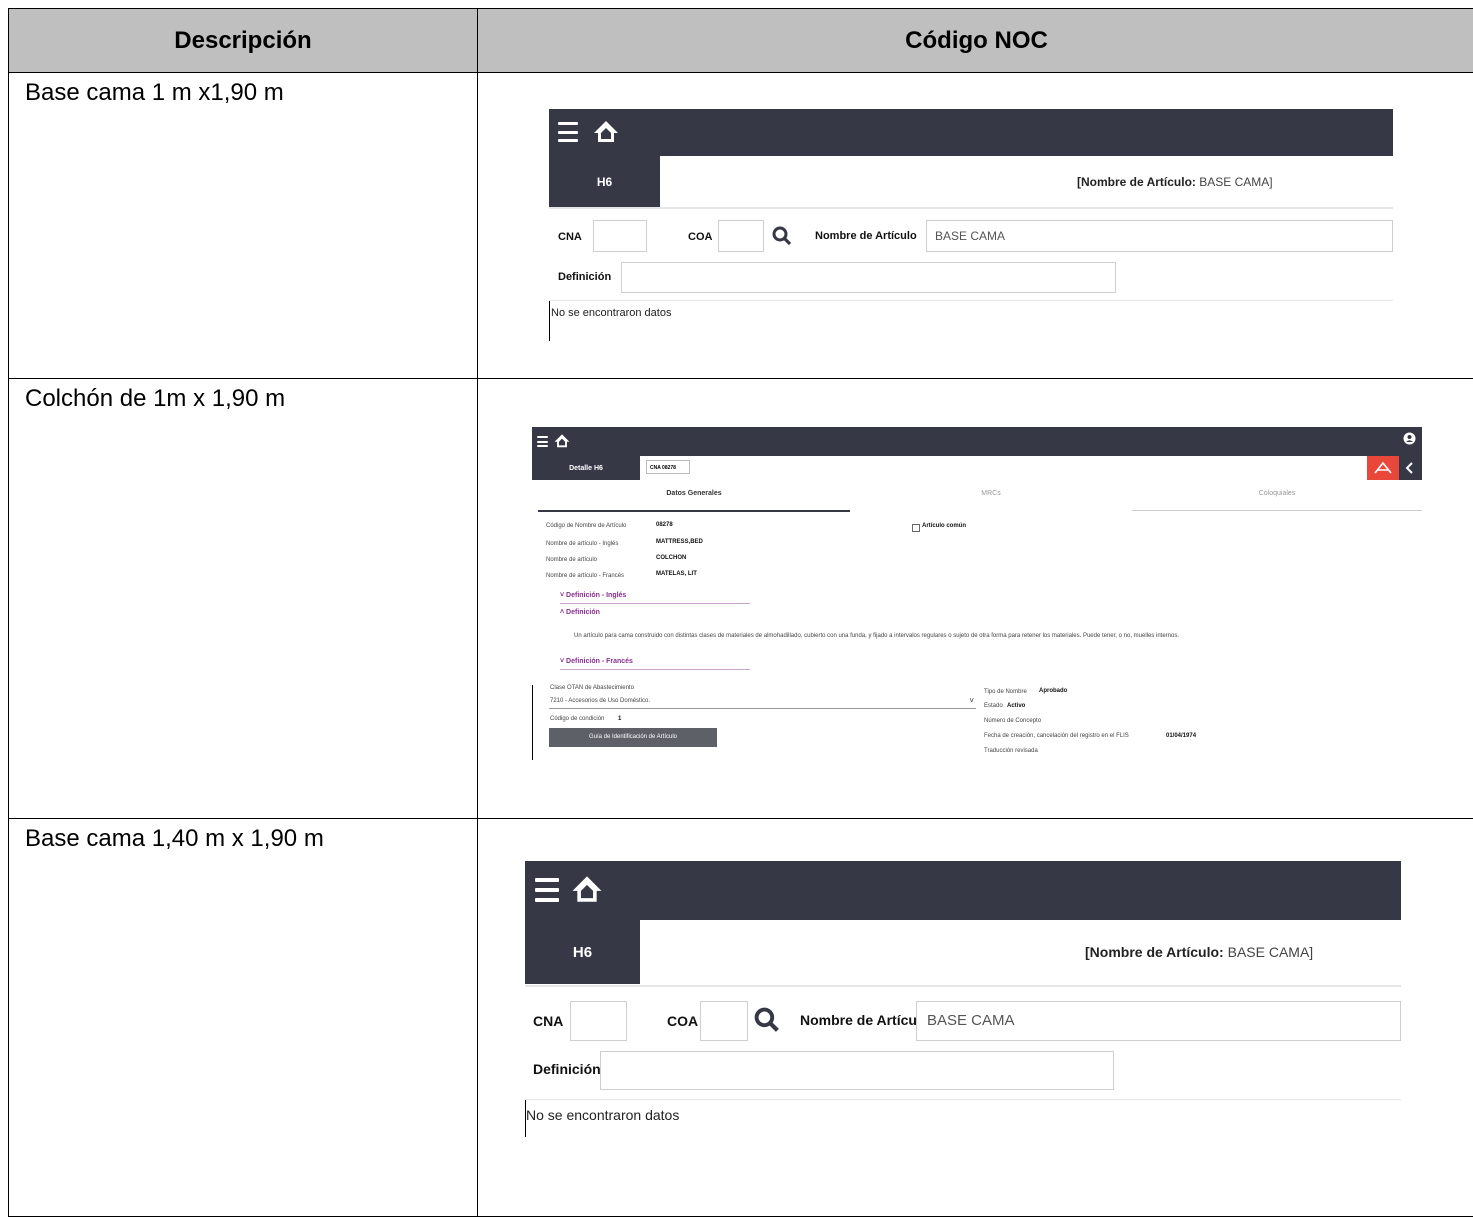 The width and height of the screenshot is (1473, 1217). What do you see at coordinates (1005, 692) in the screenshot?
I see `tipo-label: Tipo de Nombre` at bounding box center [1005, 692].